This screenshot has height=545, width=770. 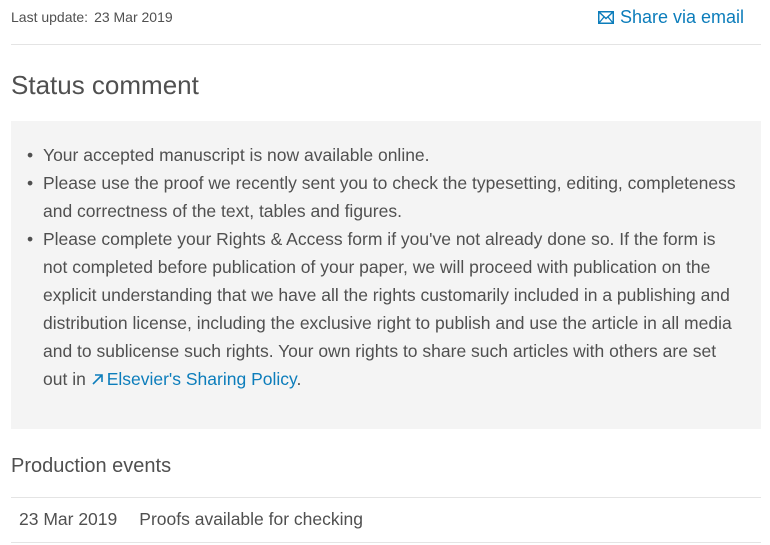 I want to click on last-update: Last update: 23 Mar 2019, so click(x=92, y=17).